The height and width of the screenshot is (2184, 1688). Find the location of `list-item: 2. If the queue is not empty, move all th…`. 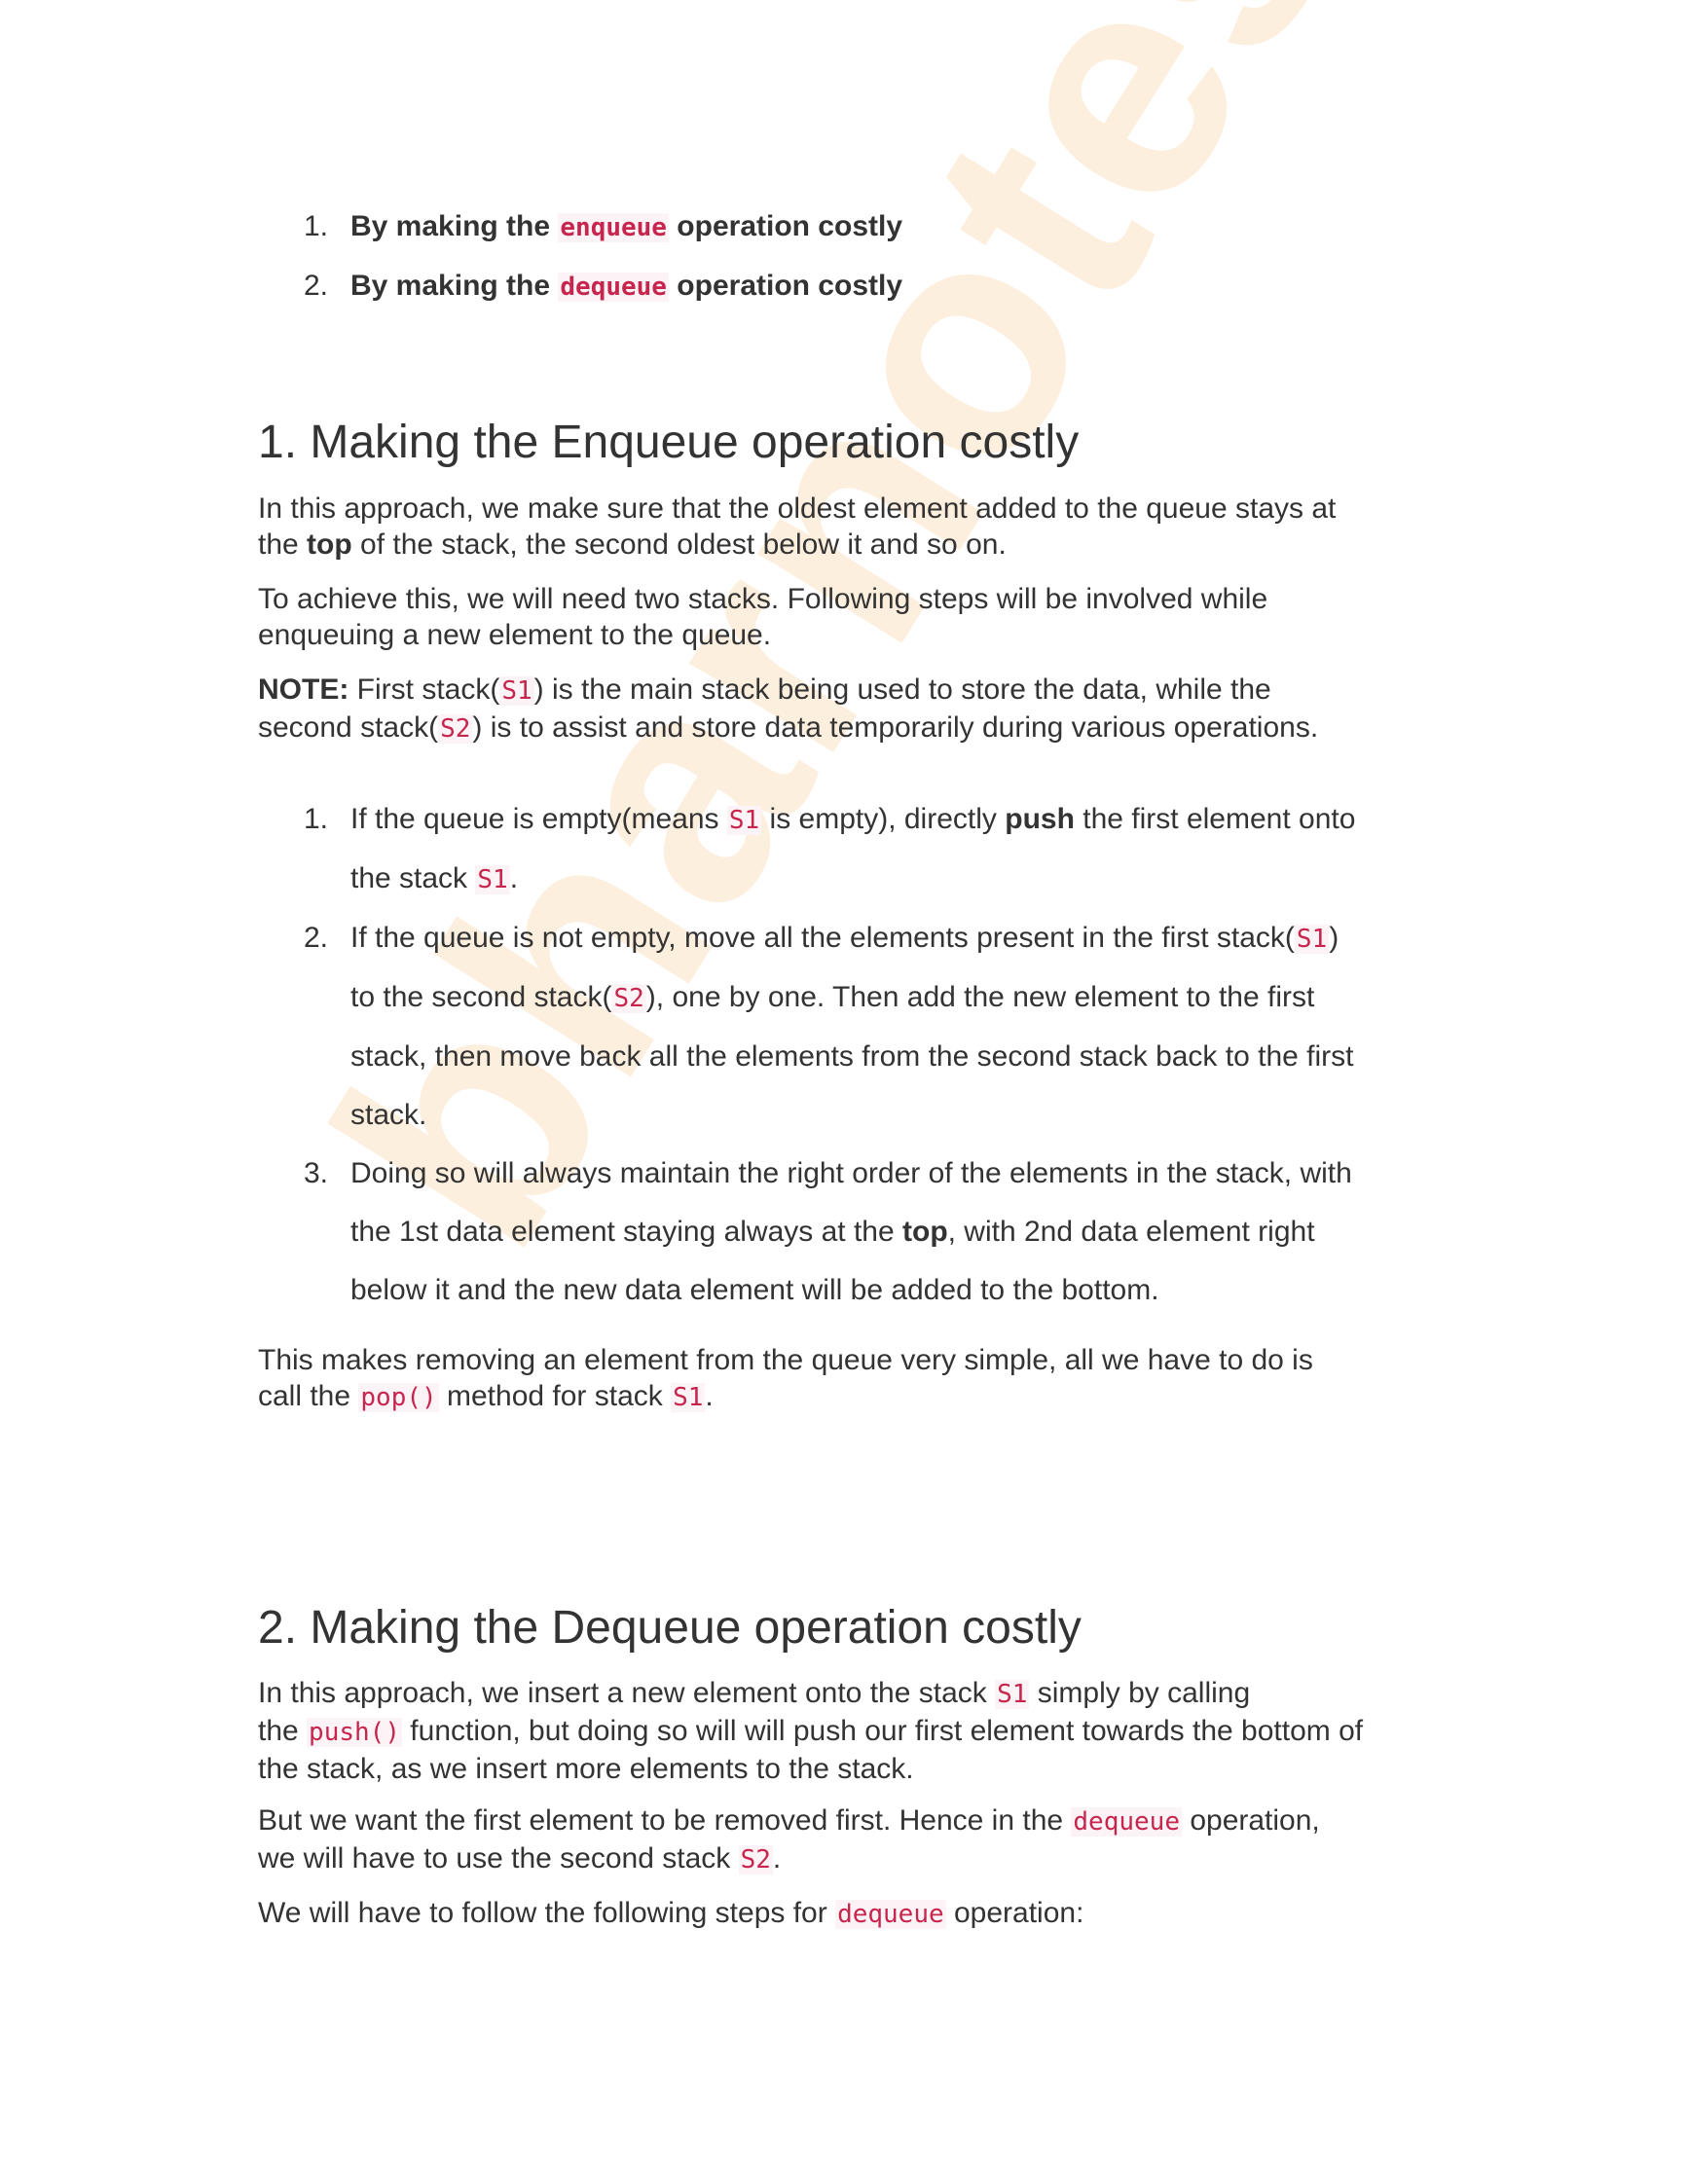

list-item: 2. If the queue is not empty, move all th… is located at coordinates (861, 1027).